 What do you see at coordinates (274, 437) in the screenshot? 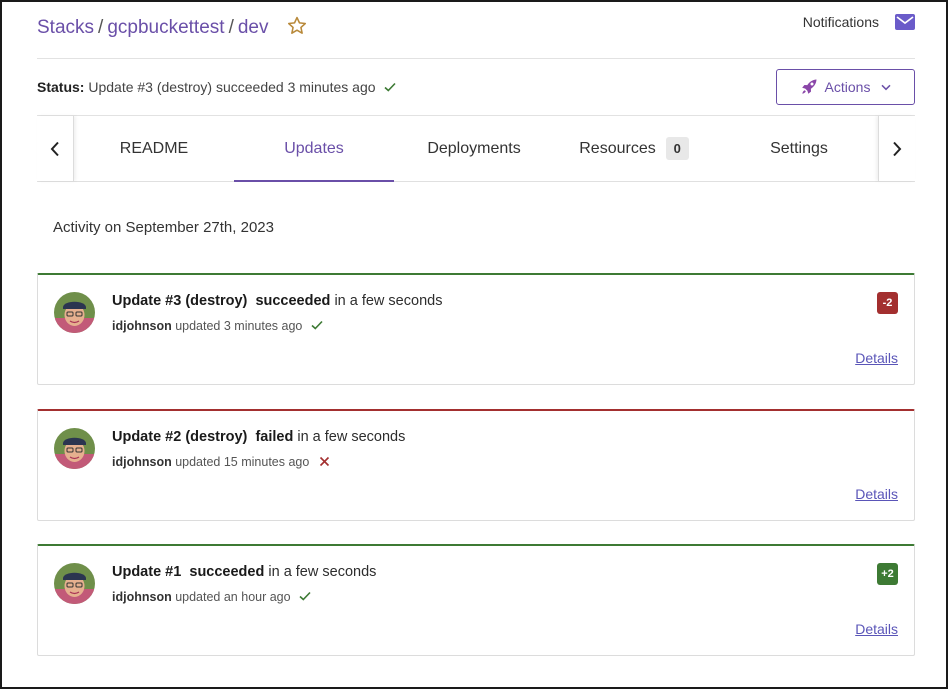
I see `update-result: failed` at bounding box center [274, 437].